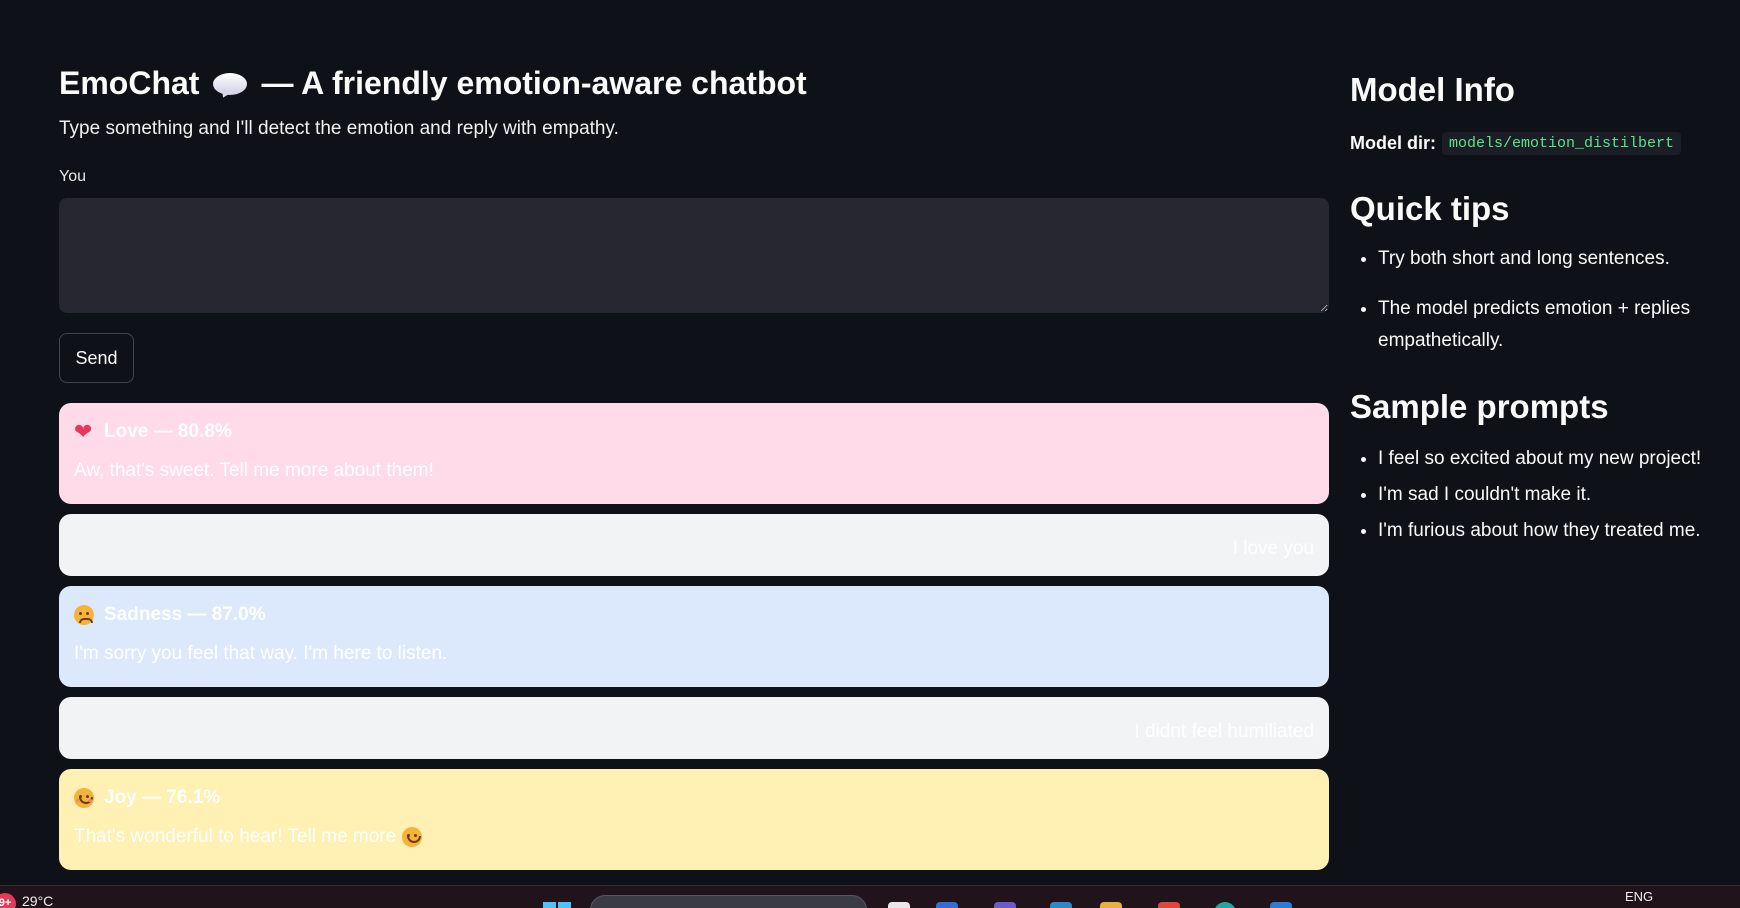 This screenshot has width=1740, height=908. I want to click on quick-tips-heading: Quick tips, so click(1430, 208).